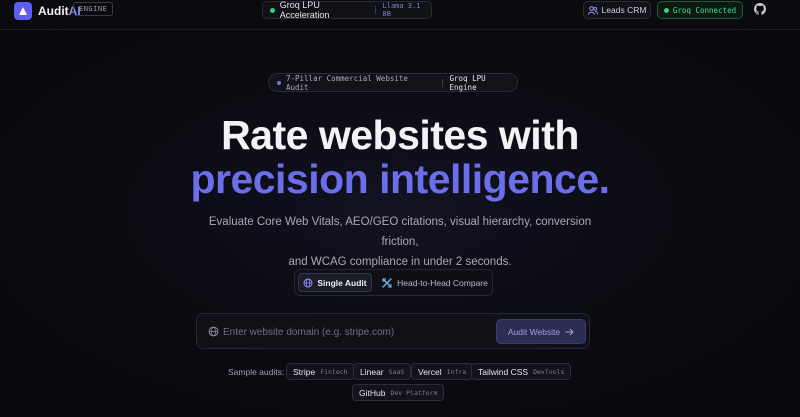  I want to click on engine-badge: ENGINE, so click(93, 9).